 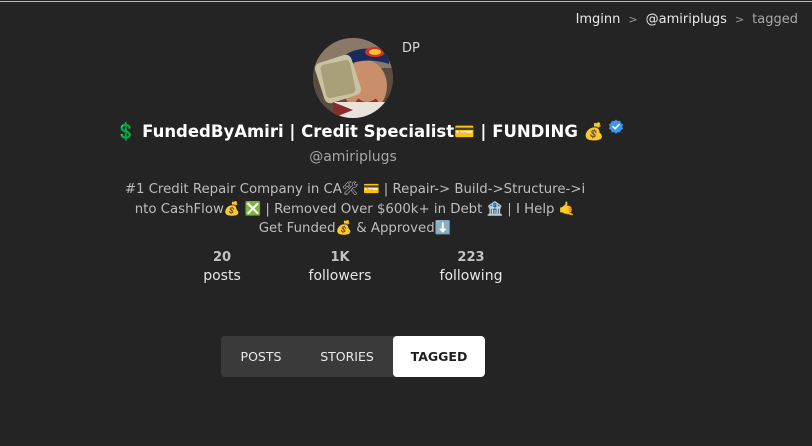 What do you see at coordinates (775, 19) in the screenshot?
I see `breadcrumb-current: tagged` at bounding box center [775, 19].